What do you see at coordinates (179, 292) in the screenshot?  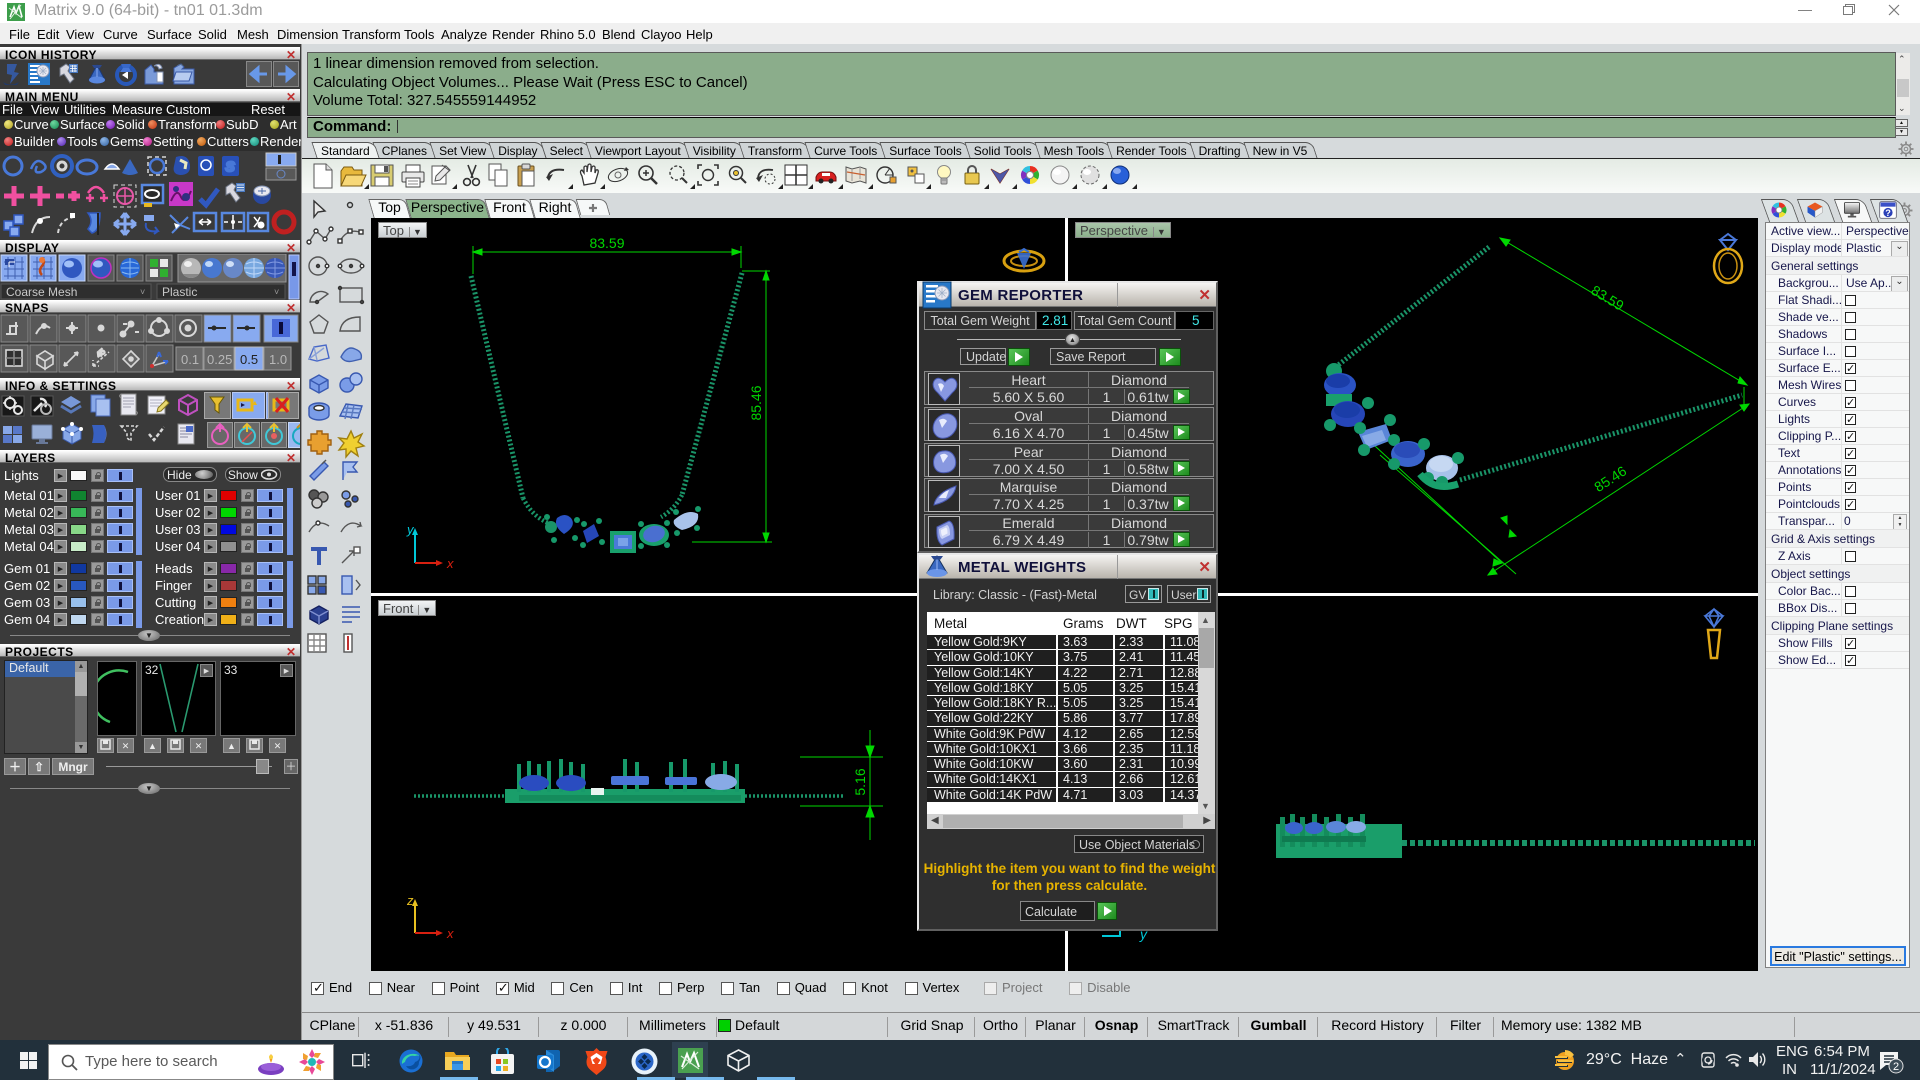 I see `svg-text: Plastic` at bounding box center [179, 292].